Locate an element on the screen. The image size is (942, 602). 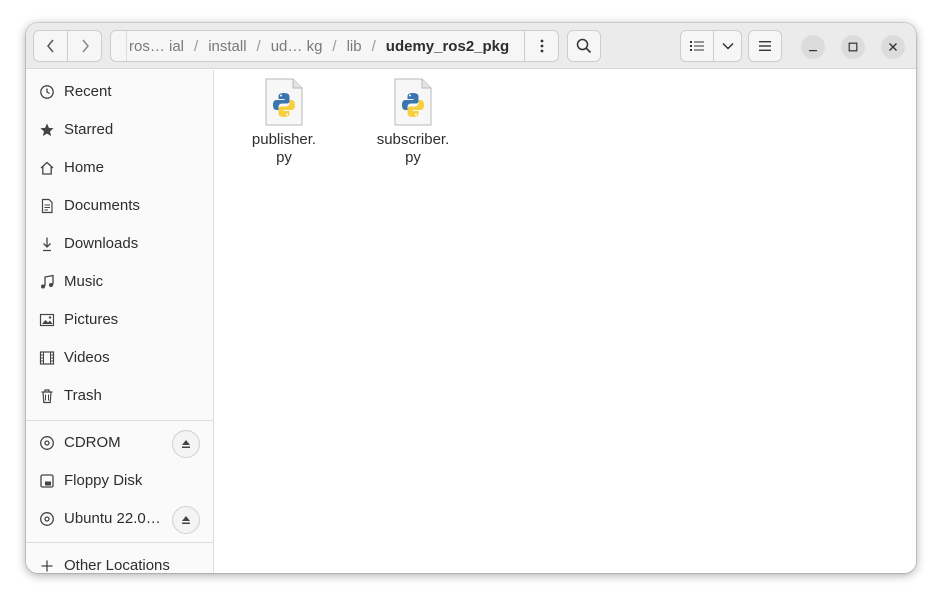
view-options-dropdown is located at coordinates (727, 46).